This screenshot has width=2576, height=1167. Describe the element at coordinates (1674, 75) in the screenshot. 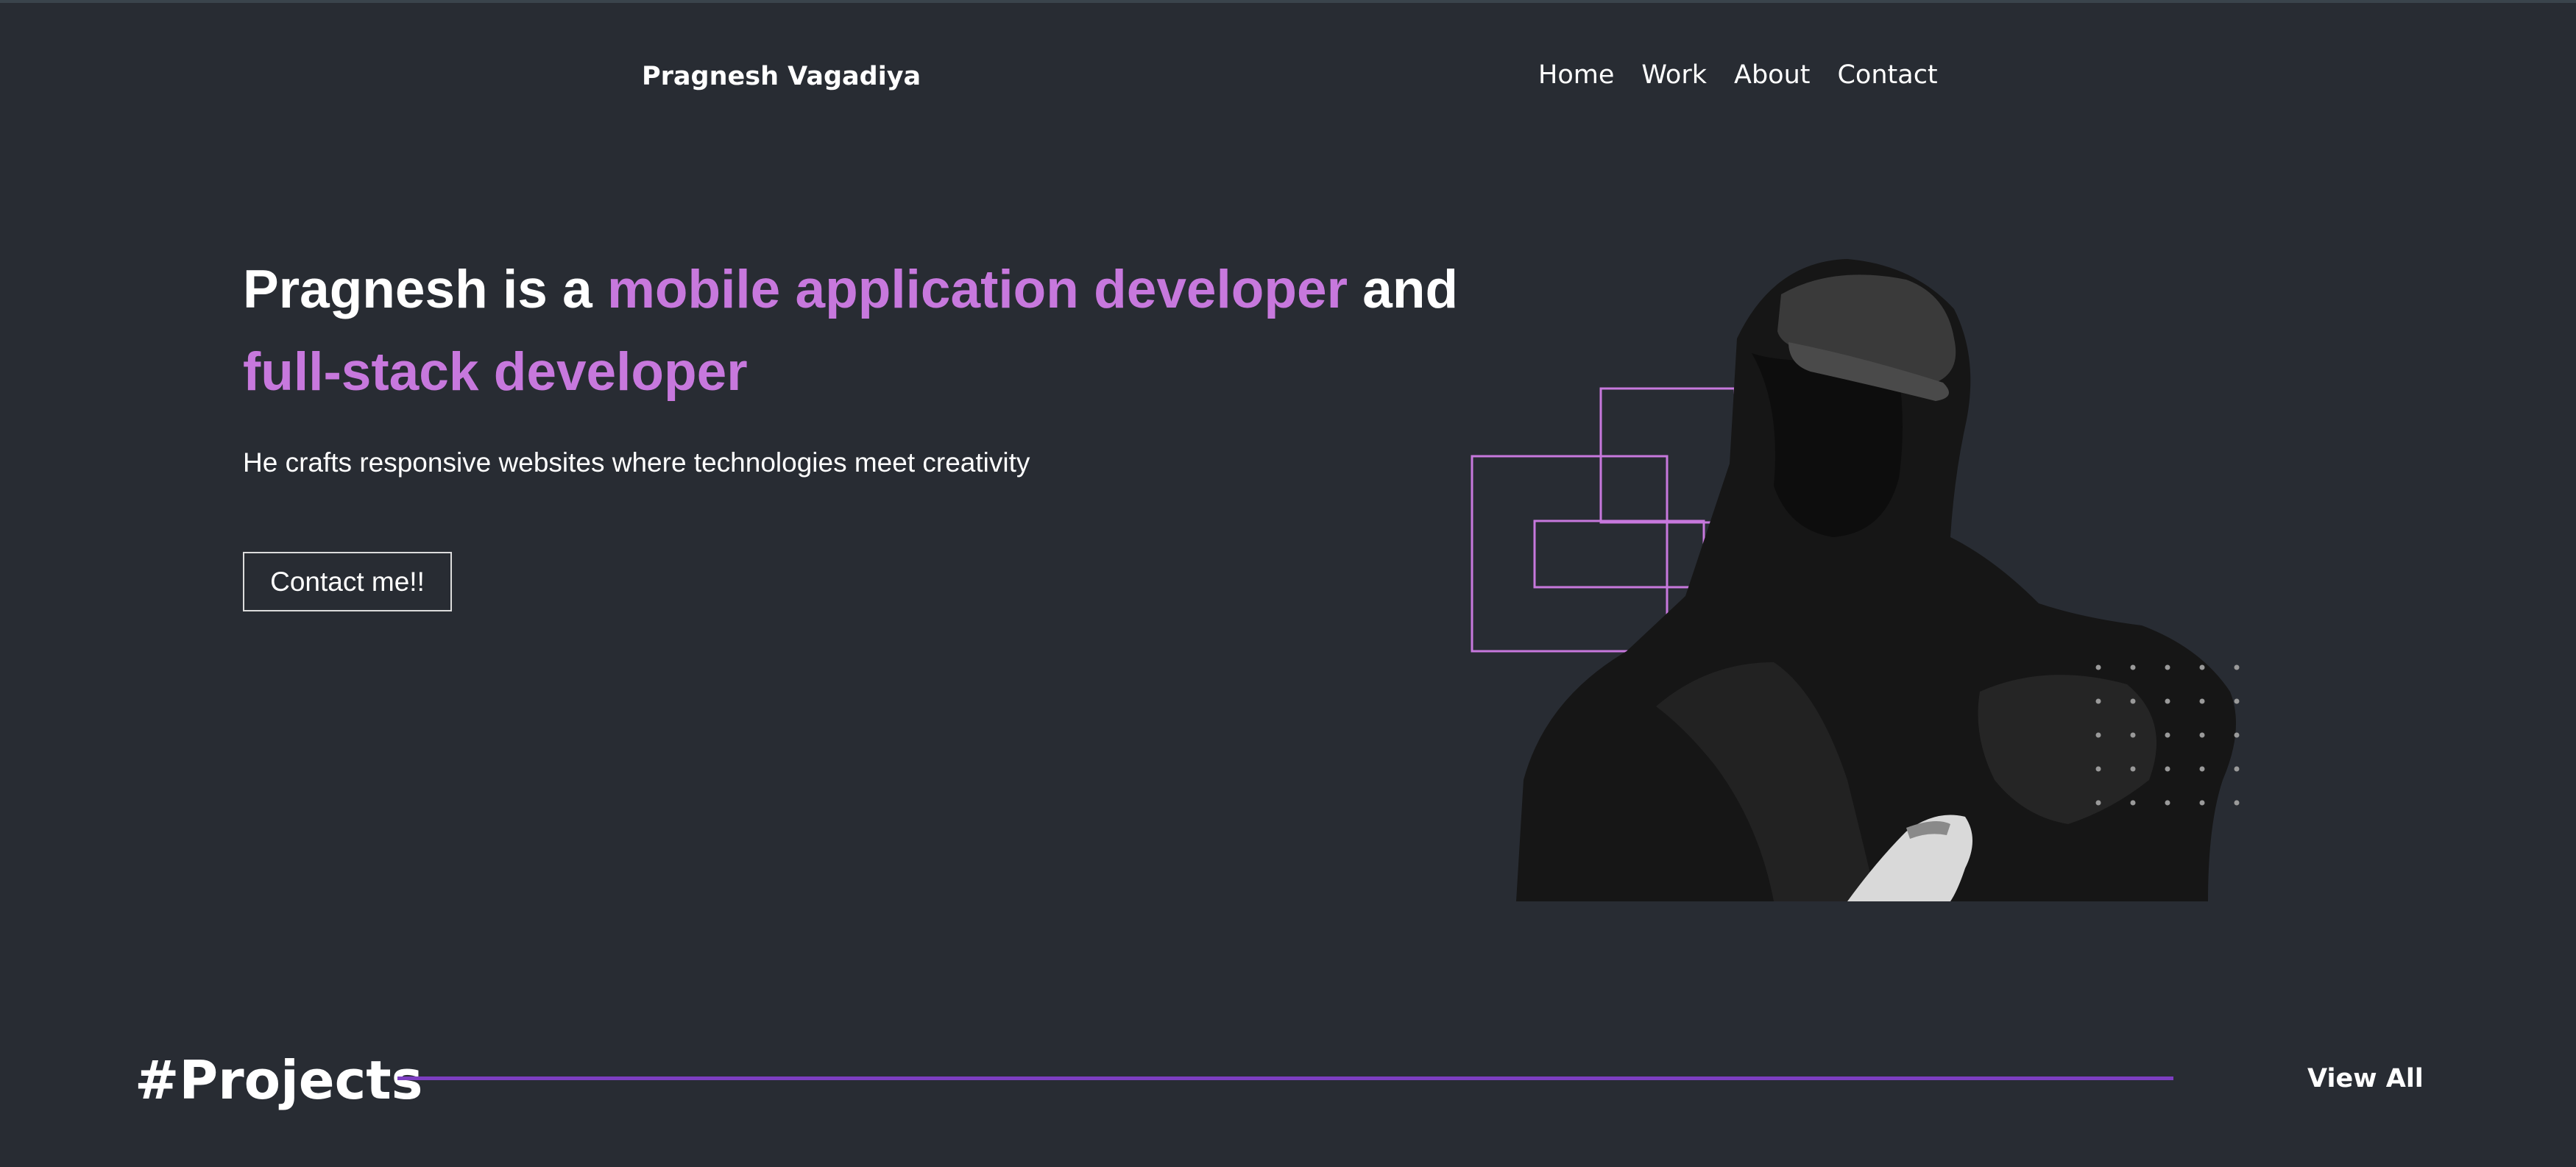

I see `nav-work: Work` at that location.